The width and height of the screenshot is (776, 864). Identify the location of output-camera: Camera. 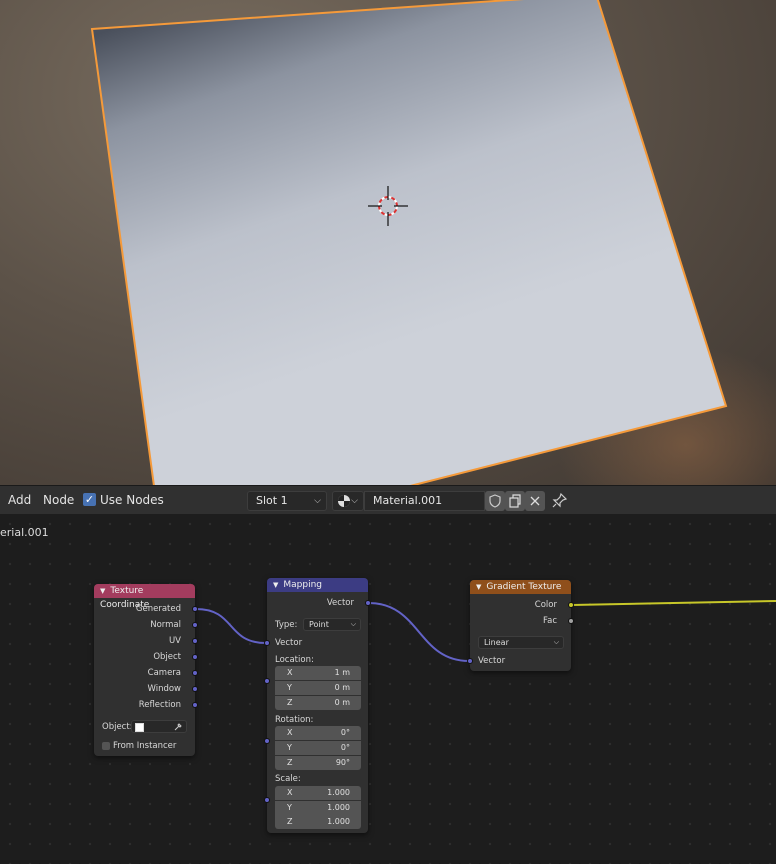
(164, 673).